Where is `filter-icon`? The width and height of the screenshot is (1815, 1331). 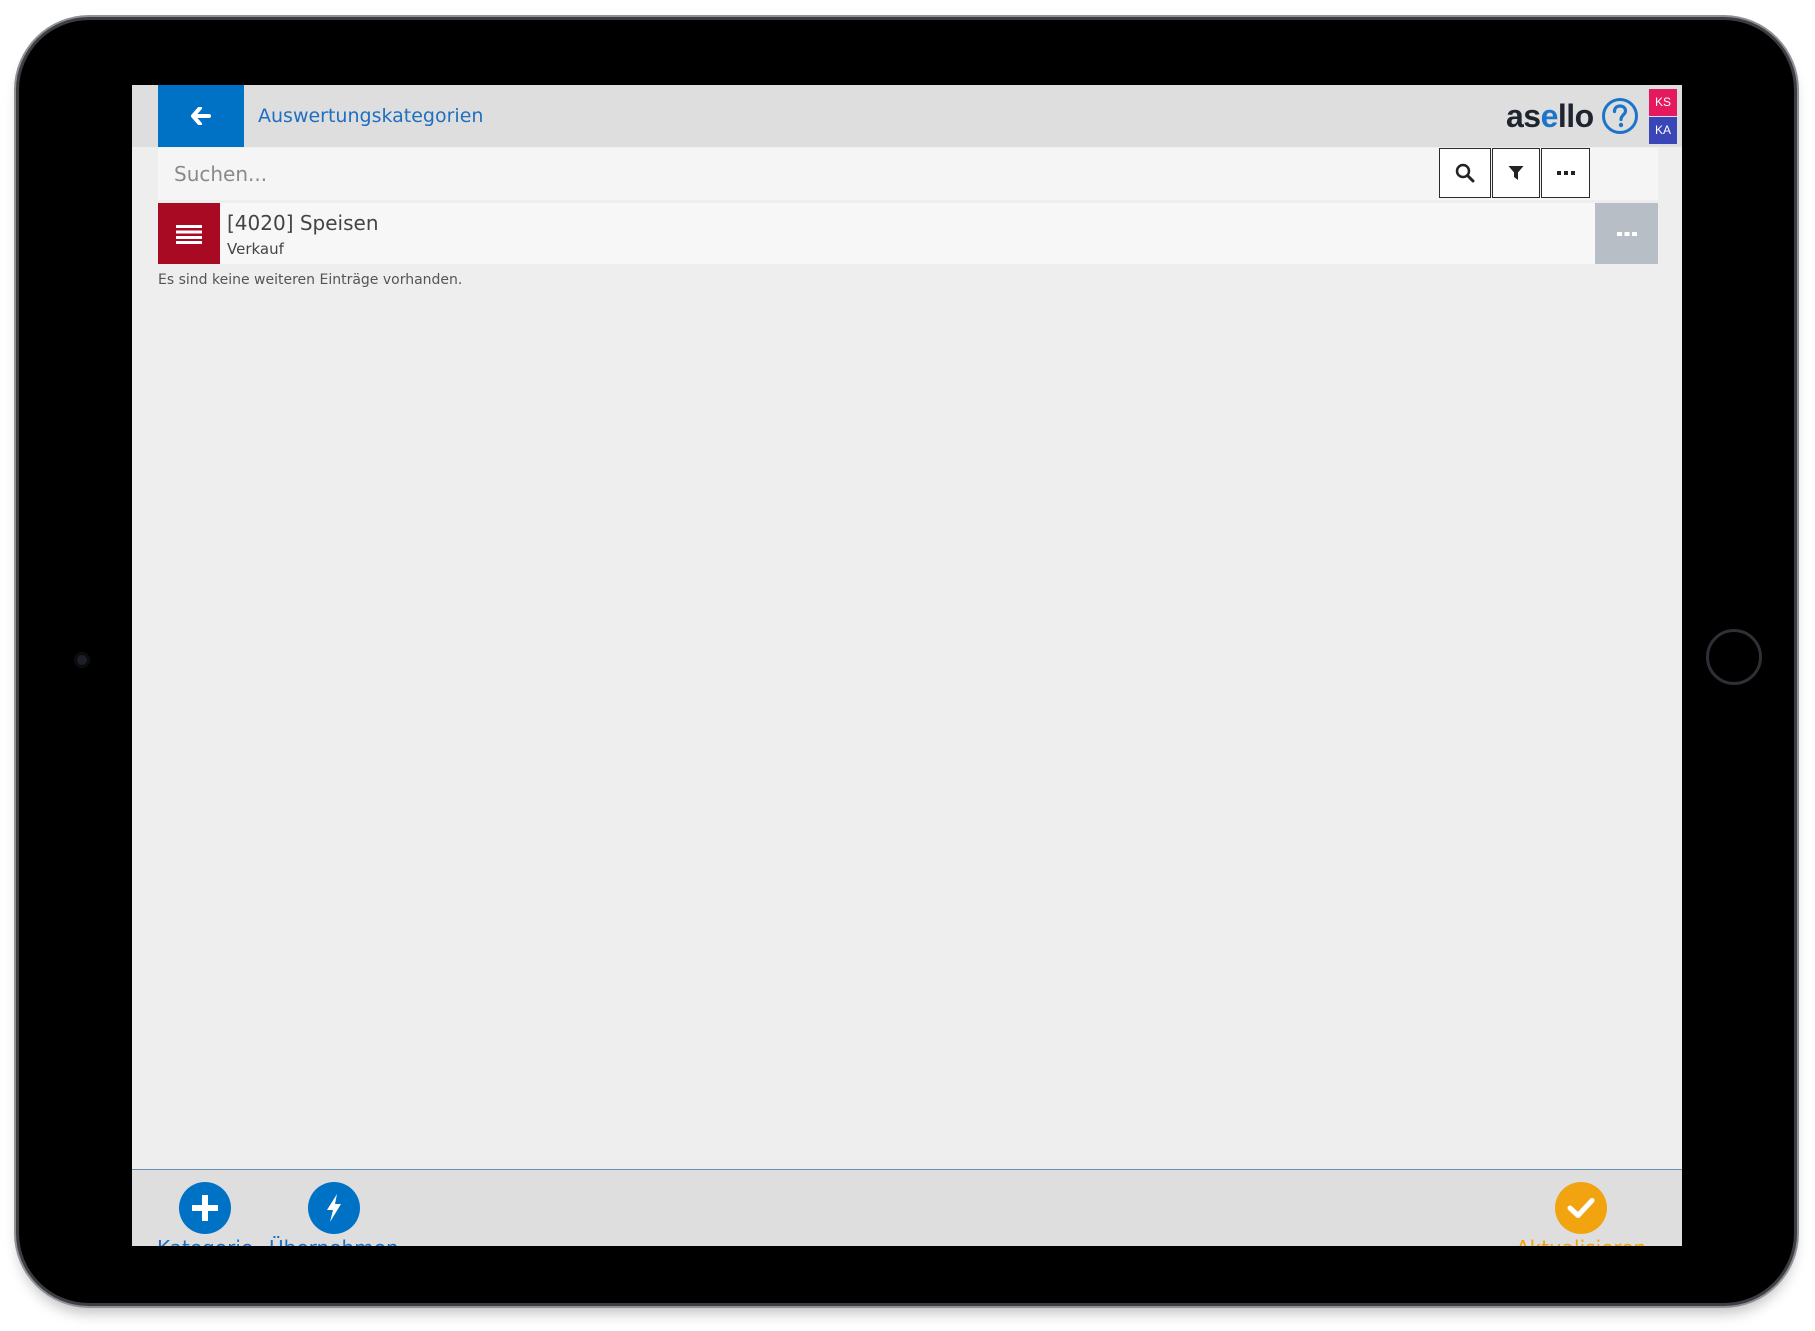 filter-icon is located at coordinates (1516, 173).